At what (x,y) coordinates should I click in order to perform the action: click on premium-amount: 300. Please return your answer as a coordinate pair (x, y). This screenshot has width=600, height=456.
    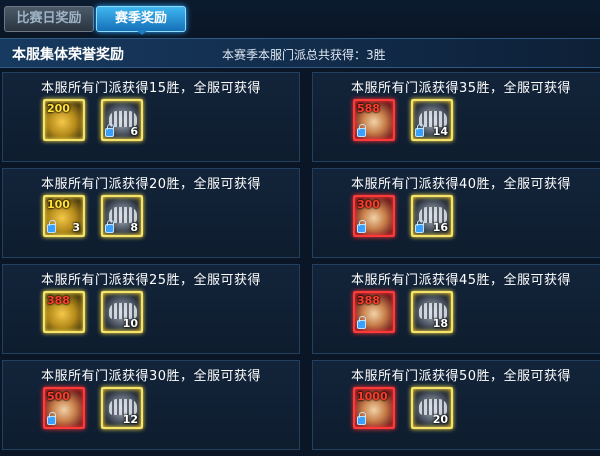
    Looking at the image, I should click on (368, 204).